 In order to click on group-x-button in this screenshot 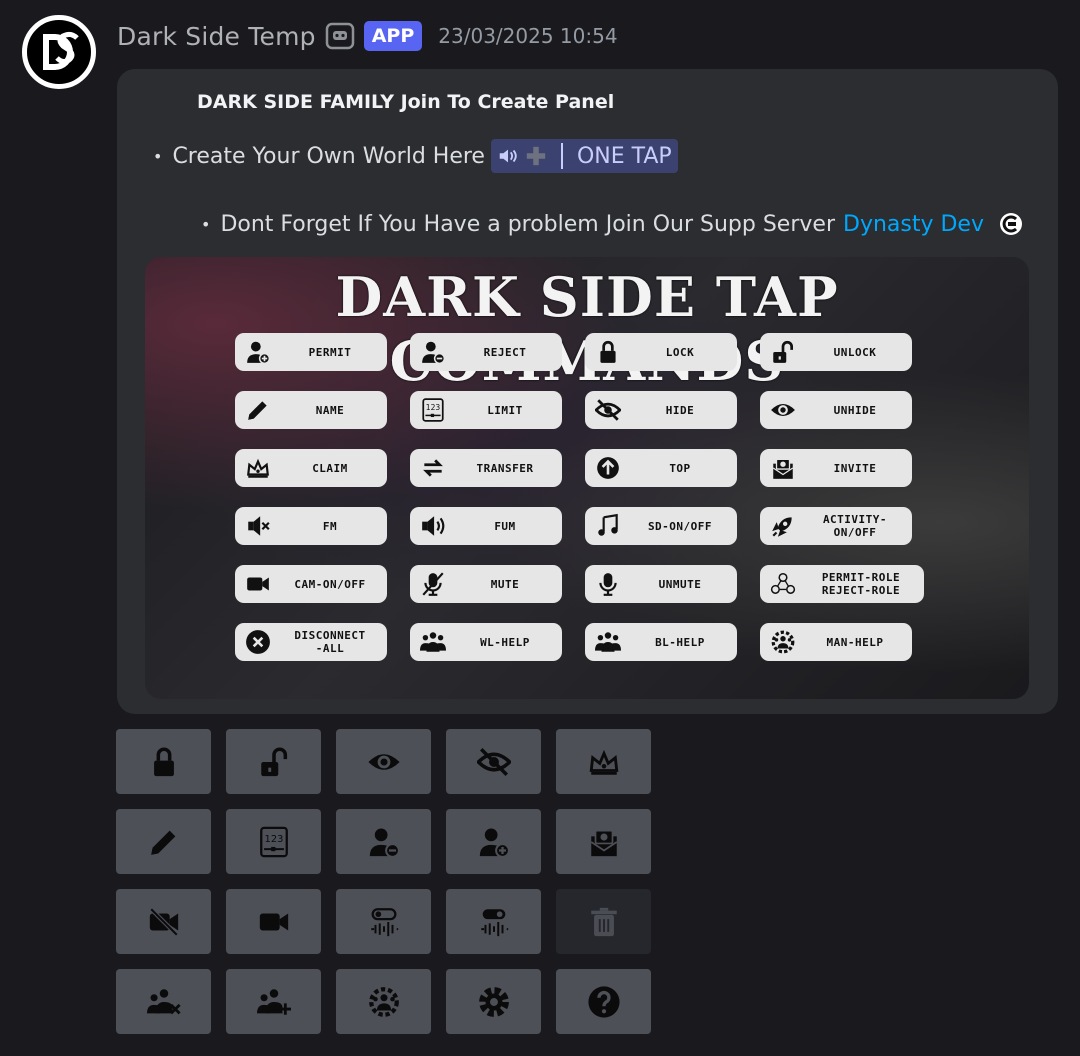, I will do `click(163, 1001)`.